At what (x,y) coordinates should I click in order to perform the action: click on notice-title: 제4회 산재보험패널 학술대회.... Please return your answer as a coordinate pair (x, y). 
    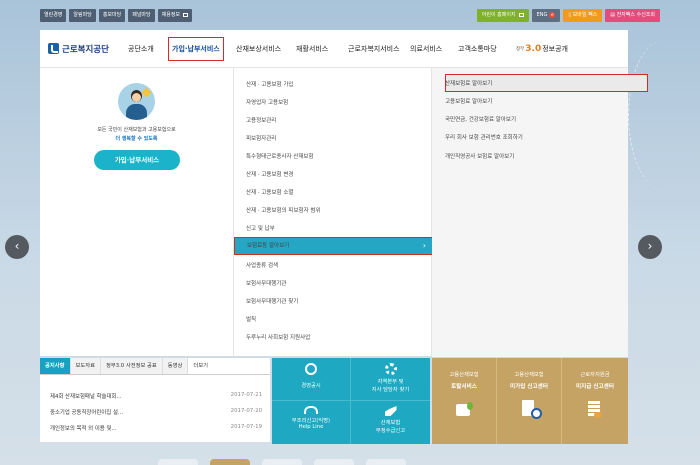
    Looking at the image, I should click on (86, 397).